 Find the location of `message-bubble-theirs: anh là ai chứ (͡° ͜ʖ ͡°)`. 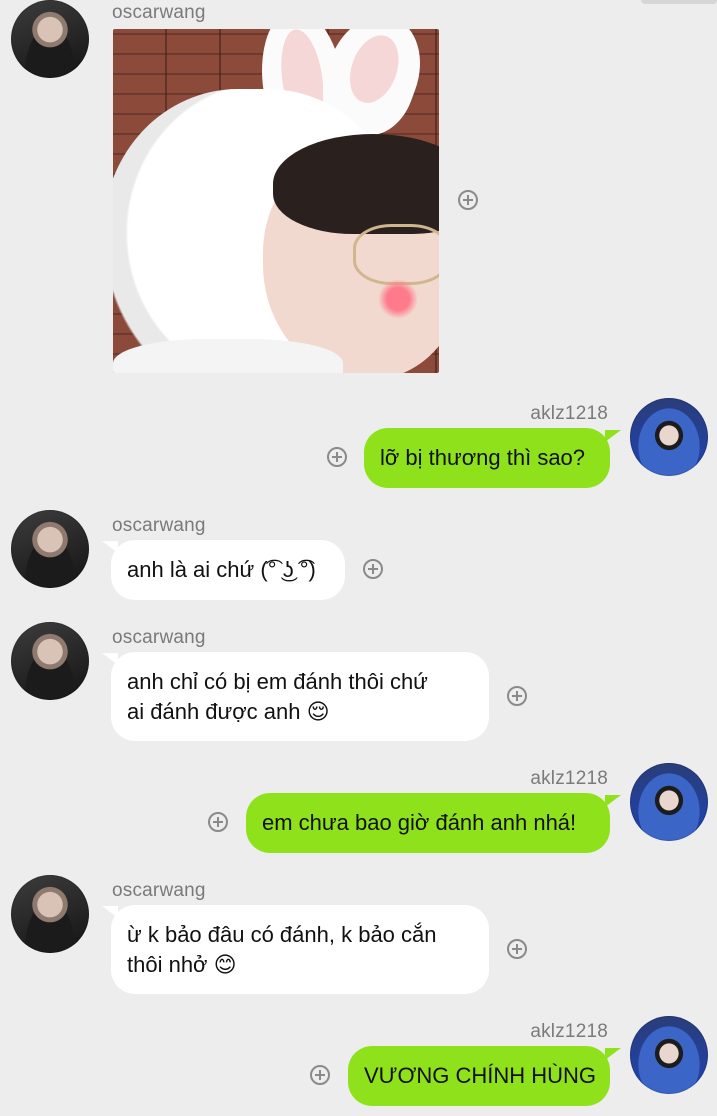

message-bubble-theirs: anh là ai chứ (͡° ͜ʖ ͡°) is located at coordinates (228, 570).